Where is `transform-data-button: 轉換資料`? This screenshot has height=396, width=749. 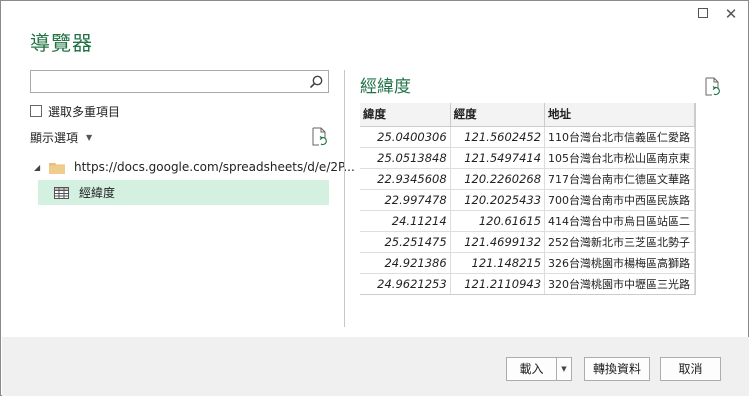
transform-data-button: 轉換資料 is located at coordinates (617, 369).